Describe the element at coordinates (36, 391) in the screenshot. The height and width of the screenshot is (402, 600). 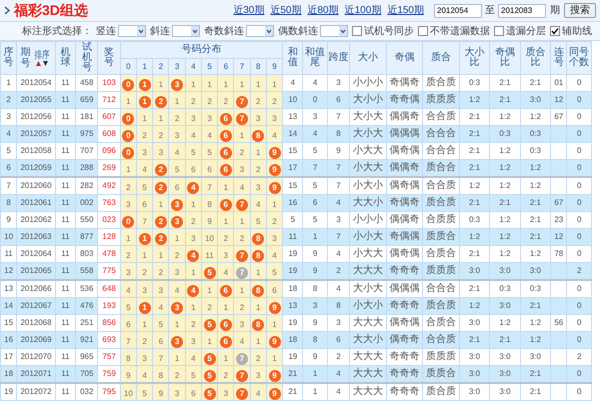
I see `table-cell: 2012072` at that location.